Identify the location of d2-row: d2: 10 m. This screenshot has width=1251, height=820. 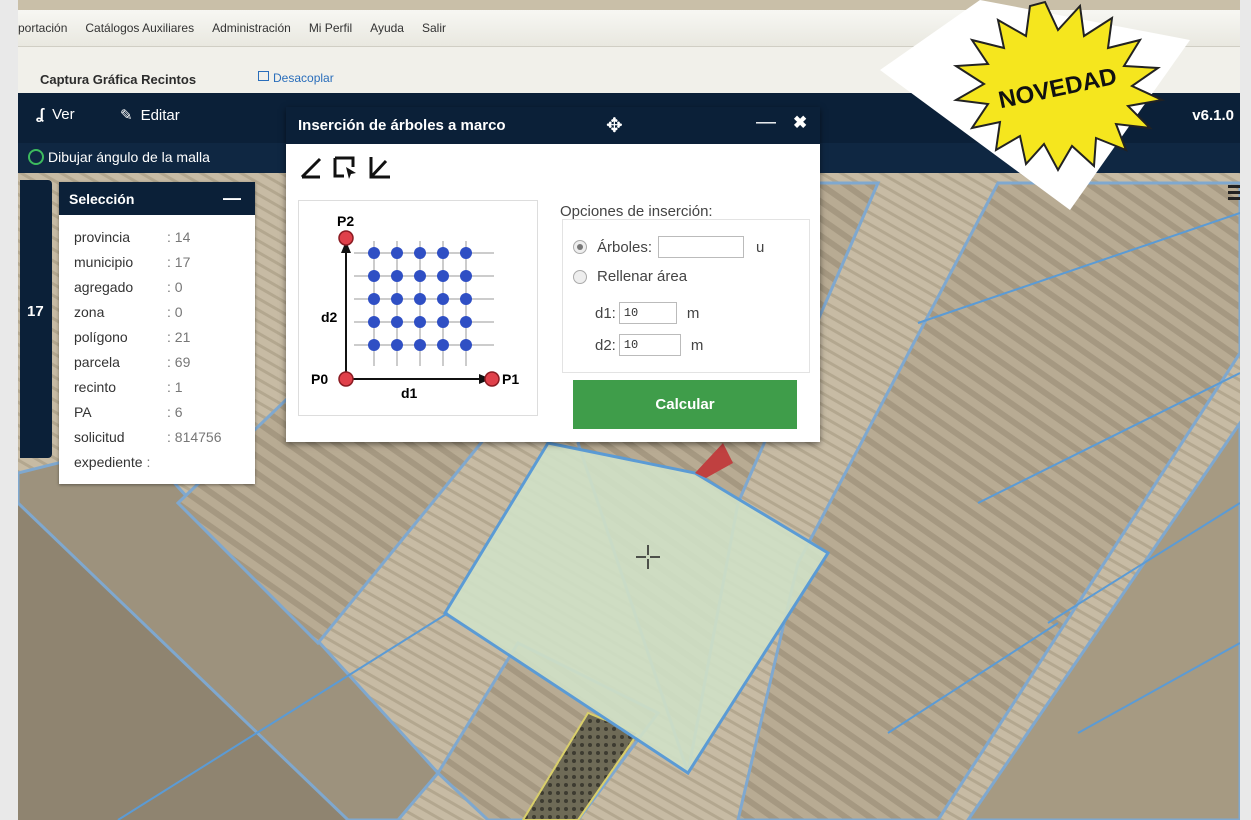
(649, 345).